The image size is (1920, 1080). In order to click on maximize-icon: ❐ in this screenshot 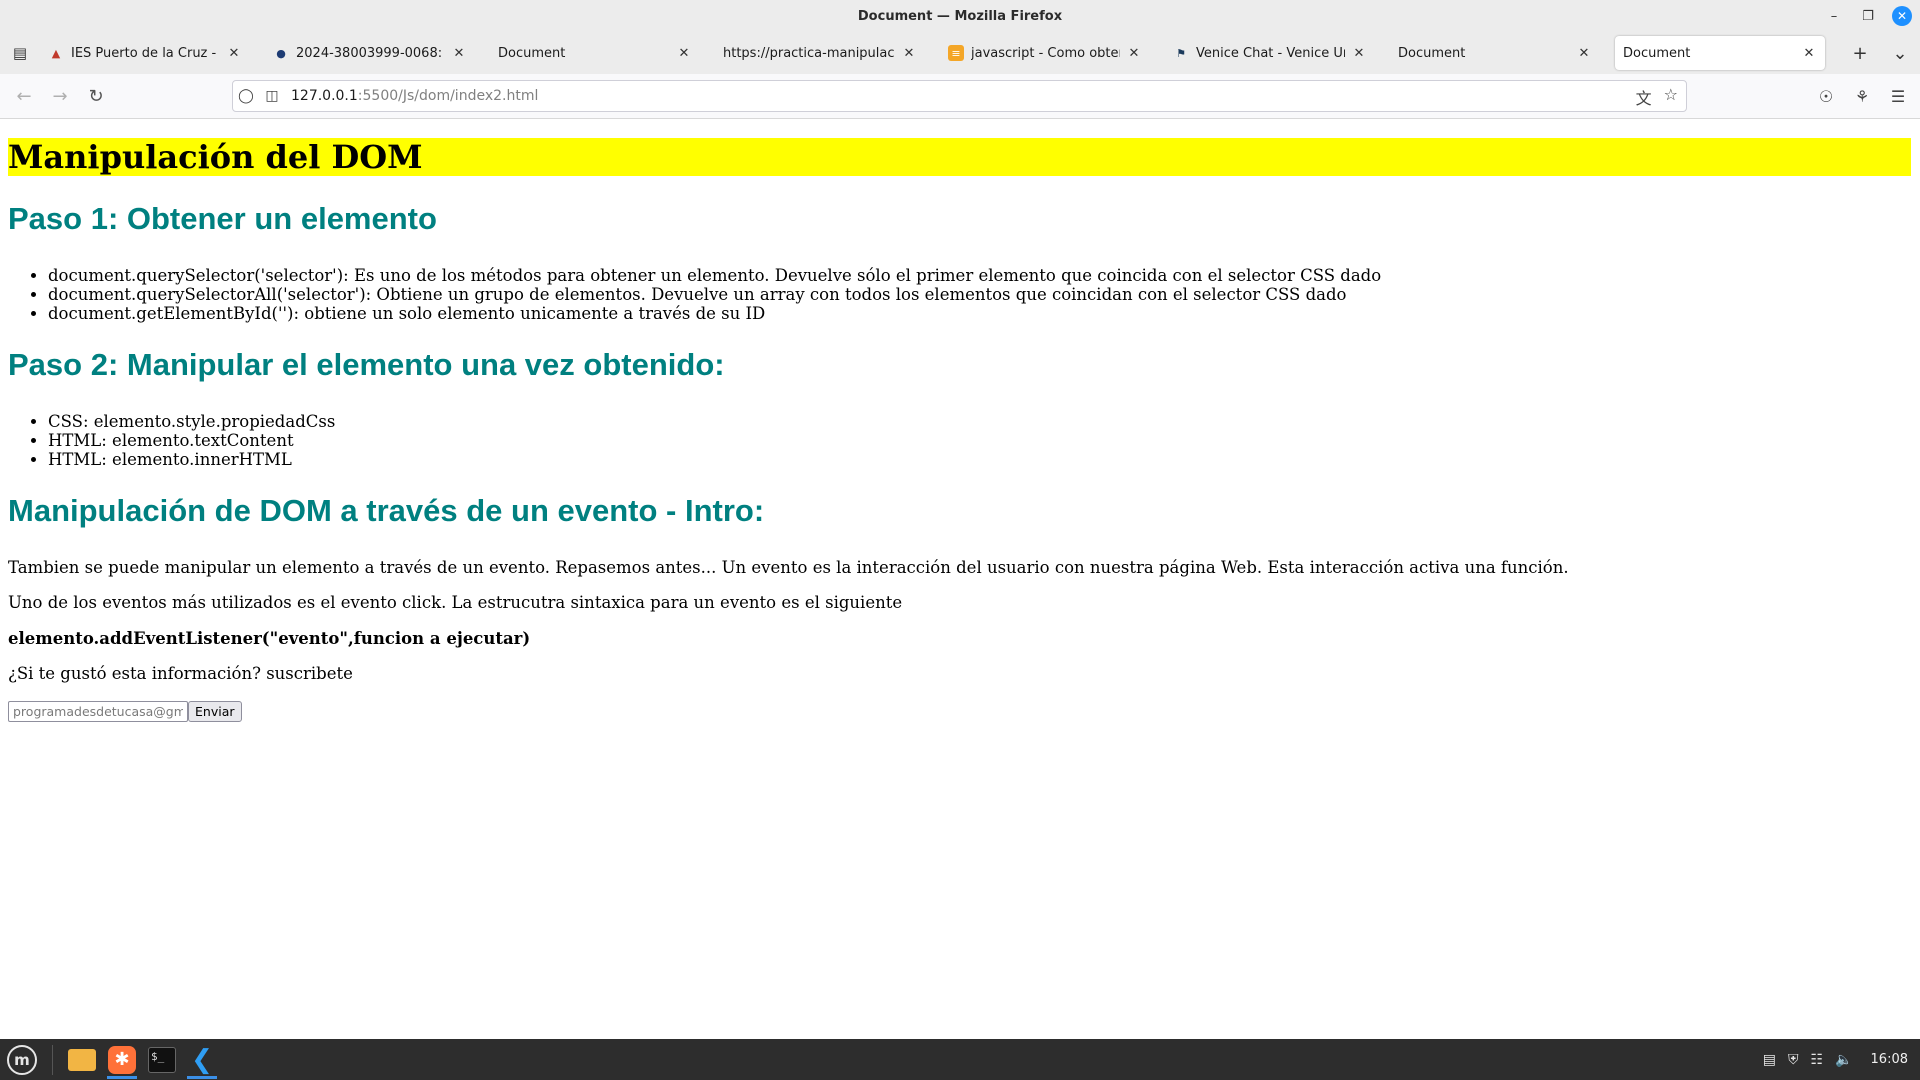, I will do `click(1868, 16)`.